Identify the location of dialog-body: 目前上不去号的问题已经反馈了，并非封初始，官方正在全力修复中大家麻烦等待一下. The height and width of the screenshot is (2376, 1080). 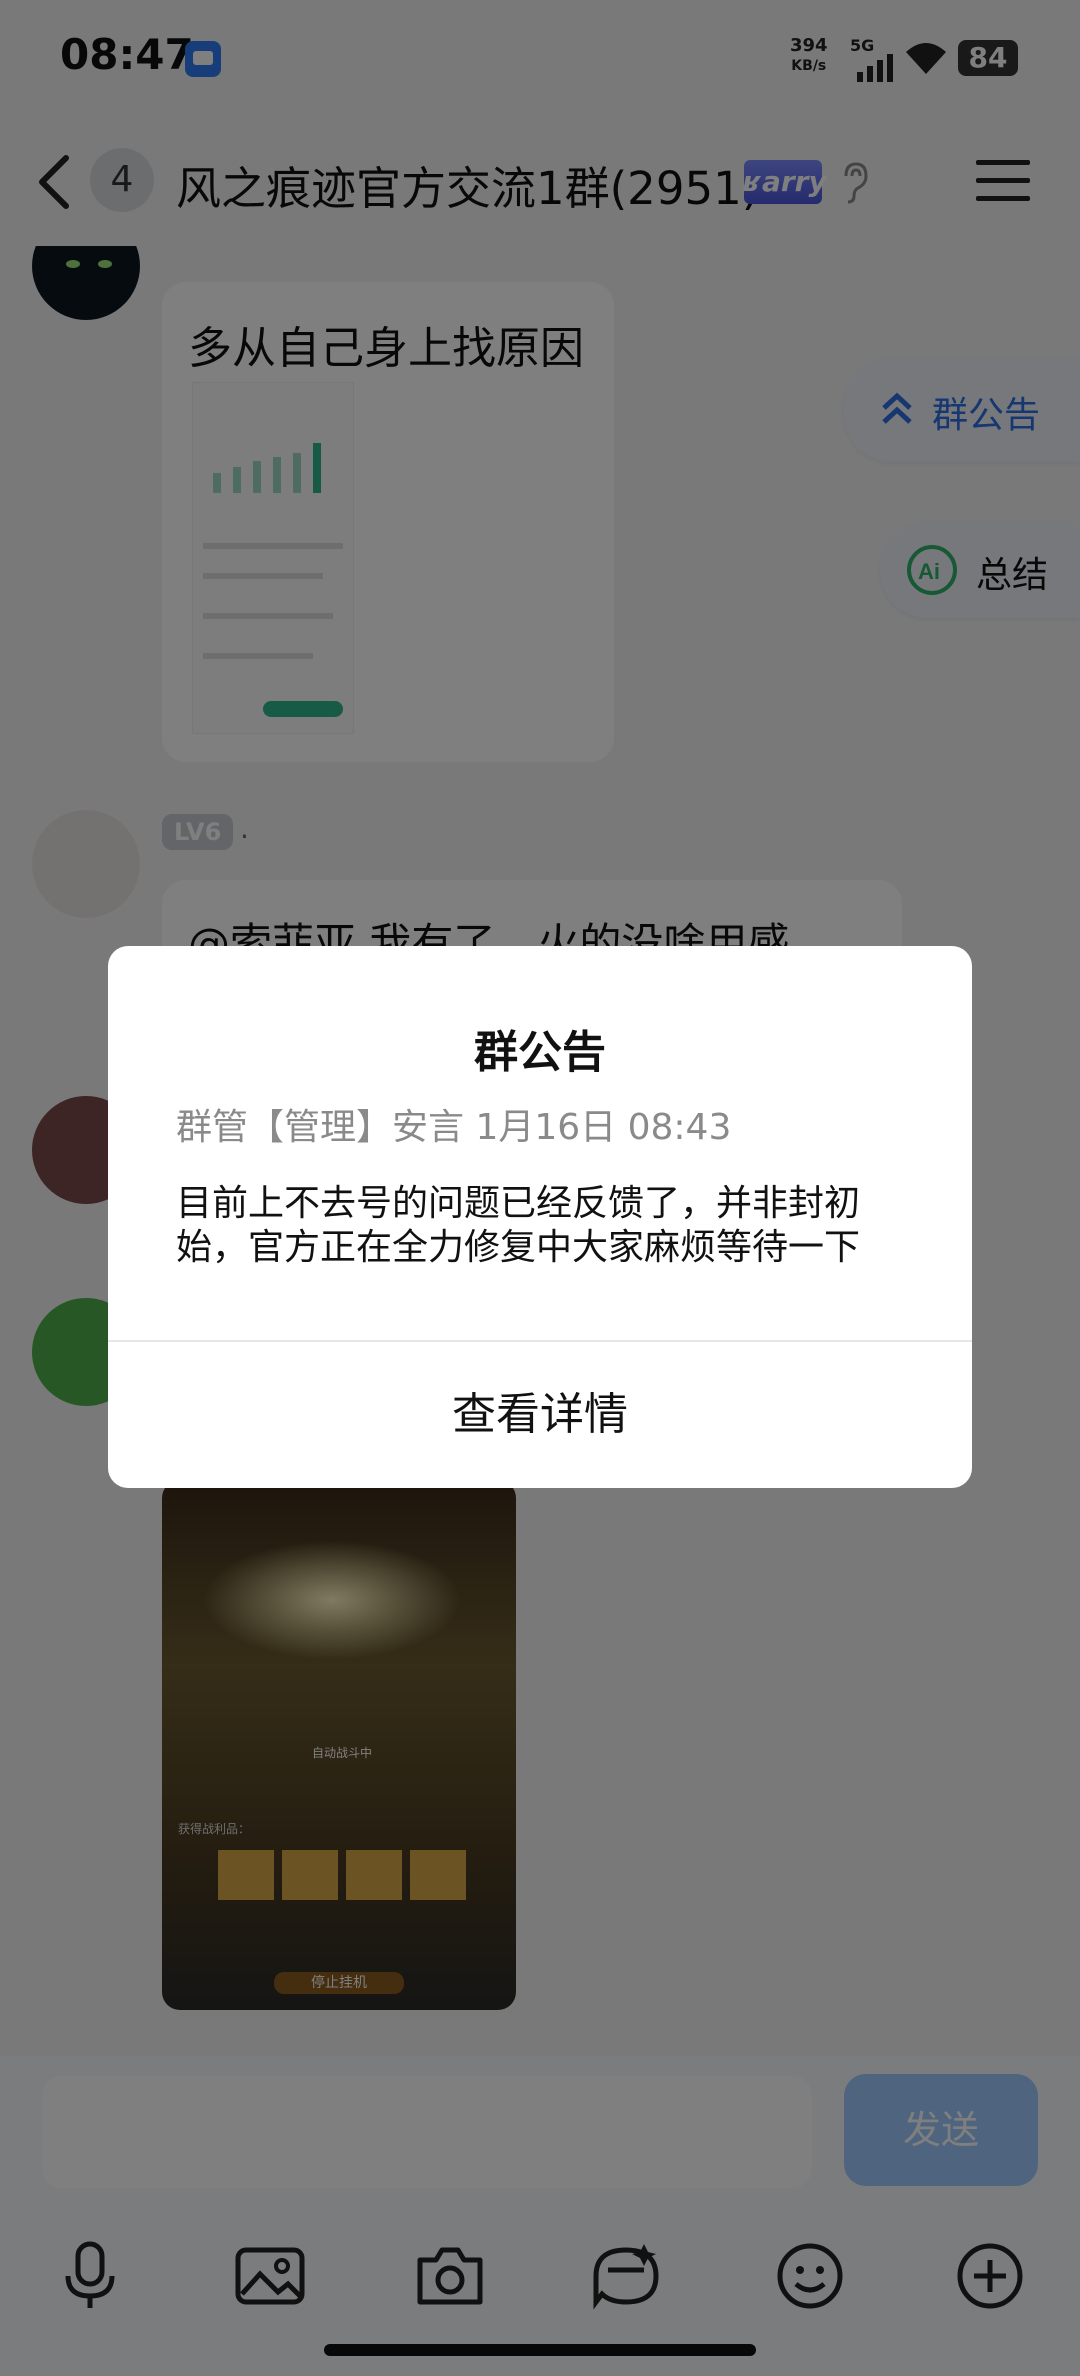
(518, 1225).